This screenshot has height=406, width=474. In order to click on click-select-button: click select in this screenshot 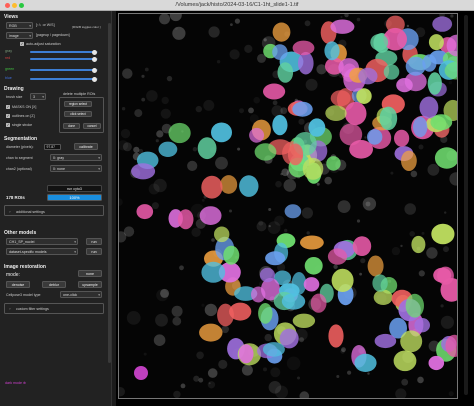, I will do `click(78, 114)`.